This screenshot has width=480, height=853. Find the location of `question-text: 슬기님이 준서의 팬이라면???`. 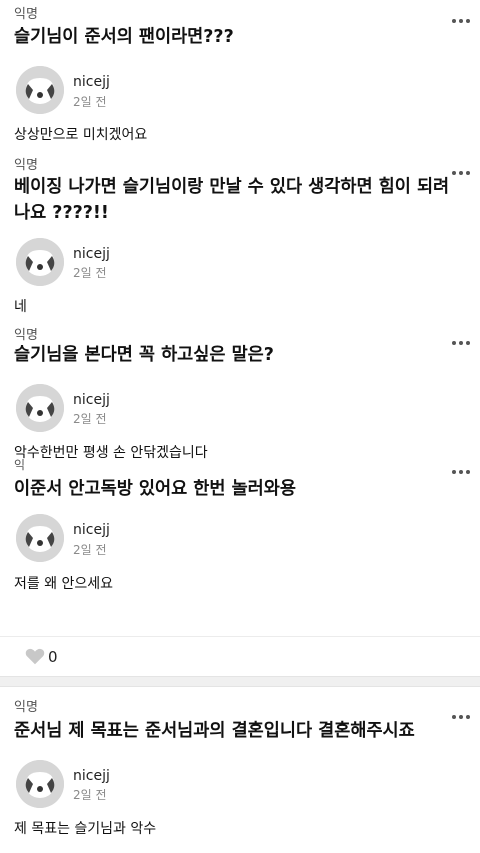

question-text: 슬기님이 준서의 팬이라면??? is located at coordinates (124, 37).